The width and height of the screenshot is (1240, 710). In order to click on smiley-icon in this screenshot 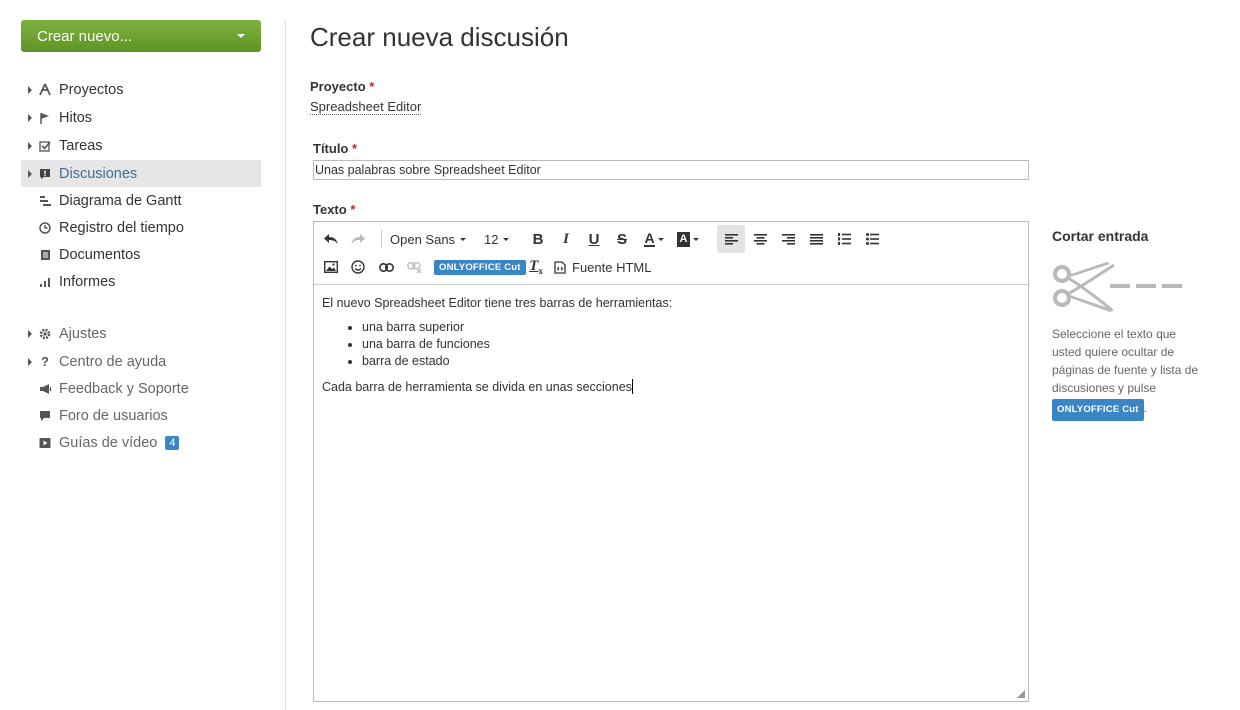, I will do `click(358, 267)`.